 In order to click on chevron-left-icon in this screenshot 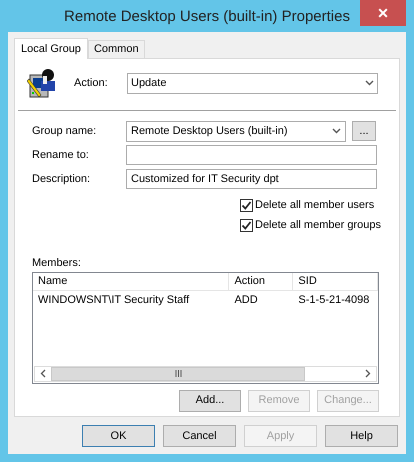, I will do `click(43, 373)`.